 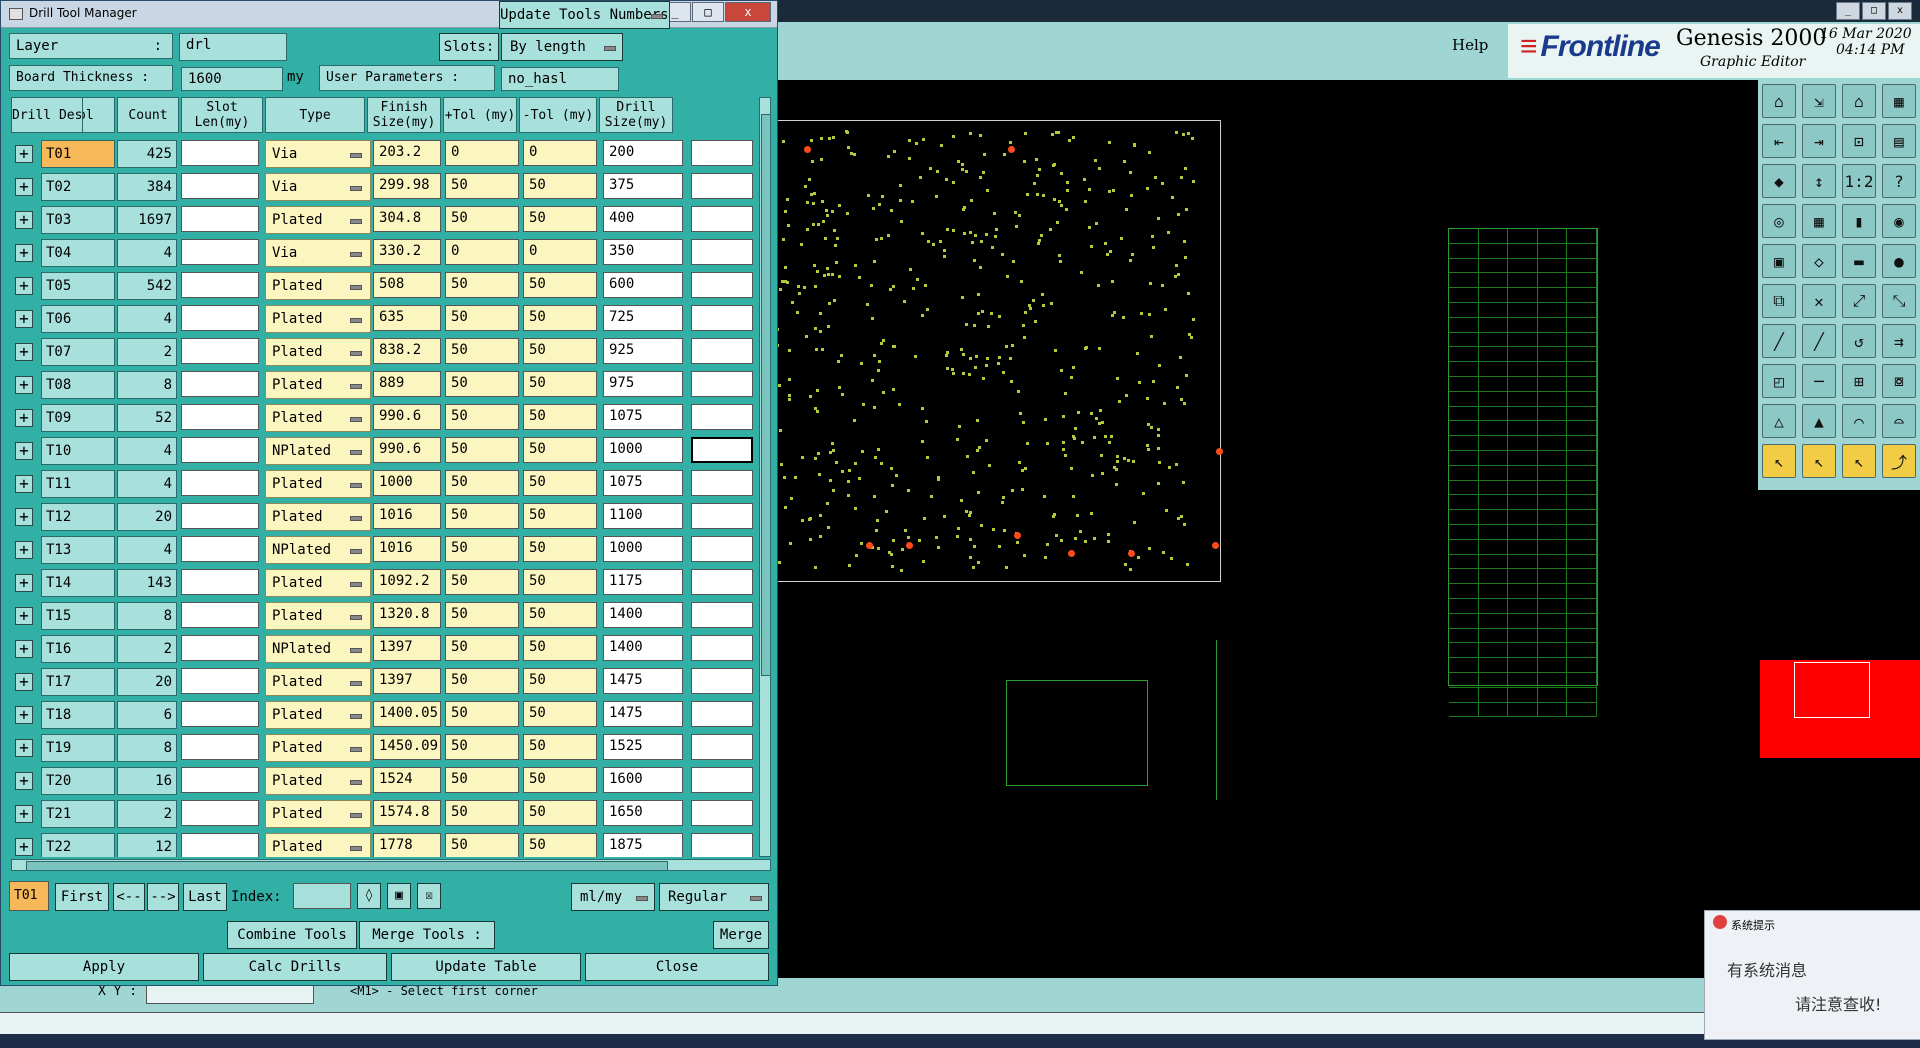 What do you see at coordinates (407, 813) in the screenshot?
I see `finish-size-input: 1574.8` at bounding box center [407, 813].